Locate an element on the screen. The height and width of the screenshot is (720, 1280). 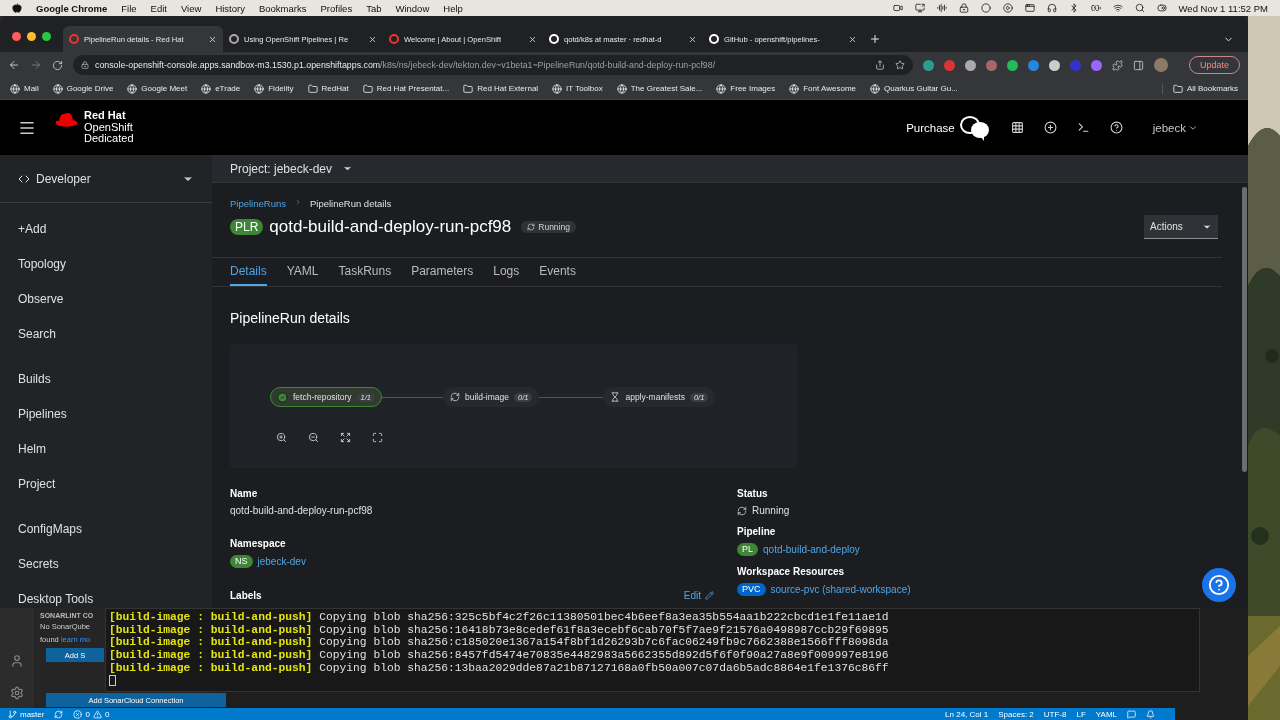
nav-item: Topology is located at coordinates (106, 263).